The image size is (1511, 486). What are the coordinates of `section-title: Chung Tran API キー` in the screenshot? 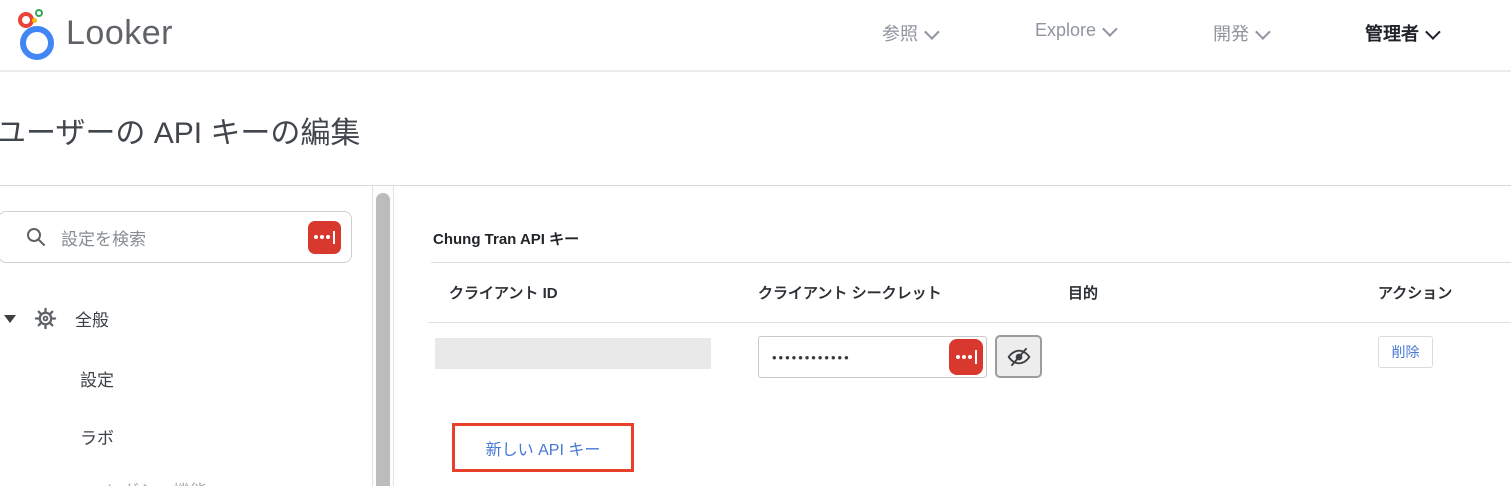 It's located at (506, 239).